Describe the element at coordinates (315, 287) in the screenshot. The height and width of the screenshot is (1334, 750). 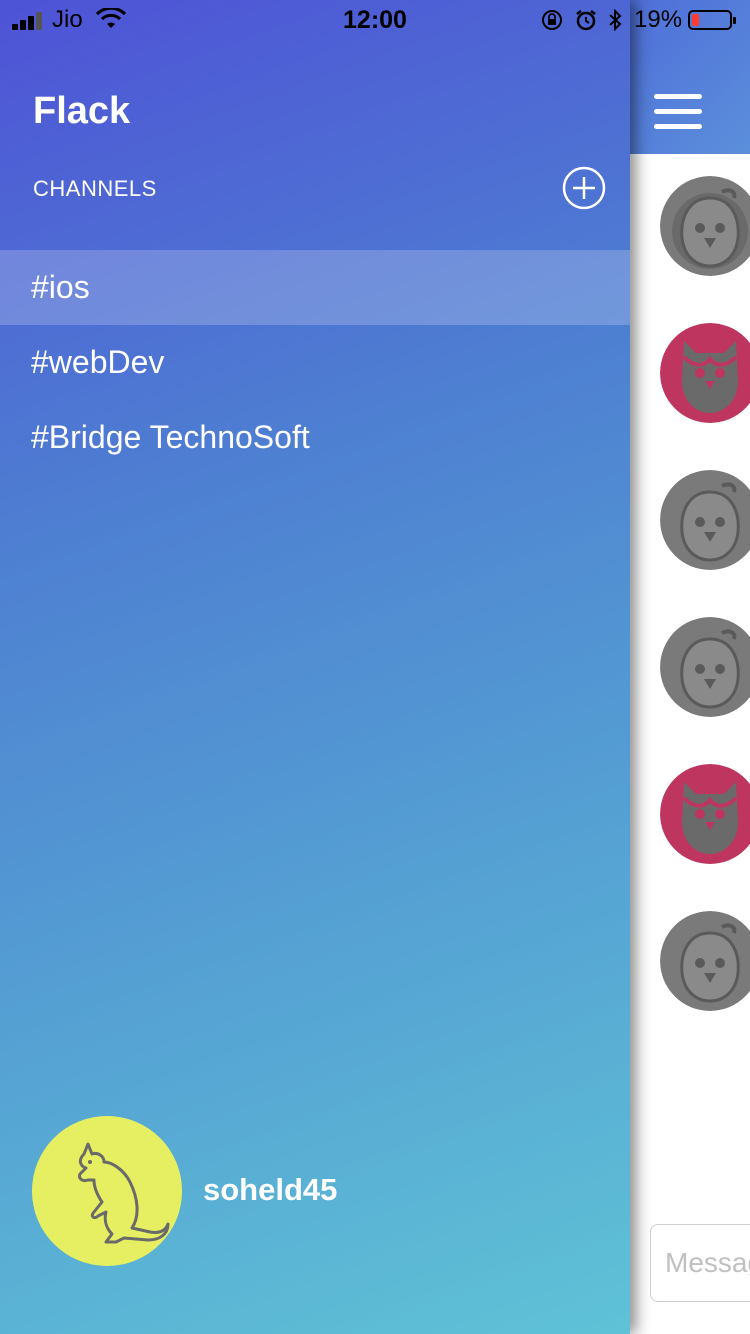
I see `channel-item-ios: #ios` at that location.